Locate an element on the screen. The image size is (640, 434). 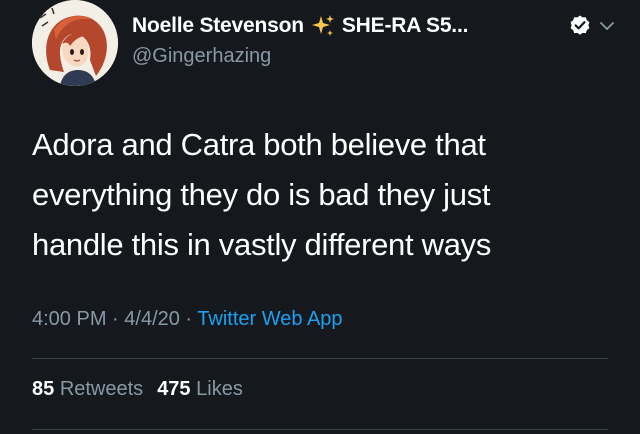
tweet-stats: 85 Retweets 475 Likes is located at coordinates (137, 389).